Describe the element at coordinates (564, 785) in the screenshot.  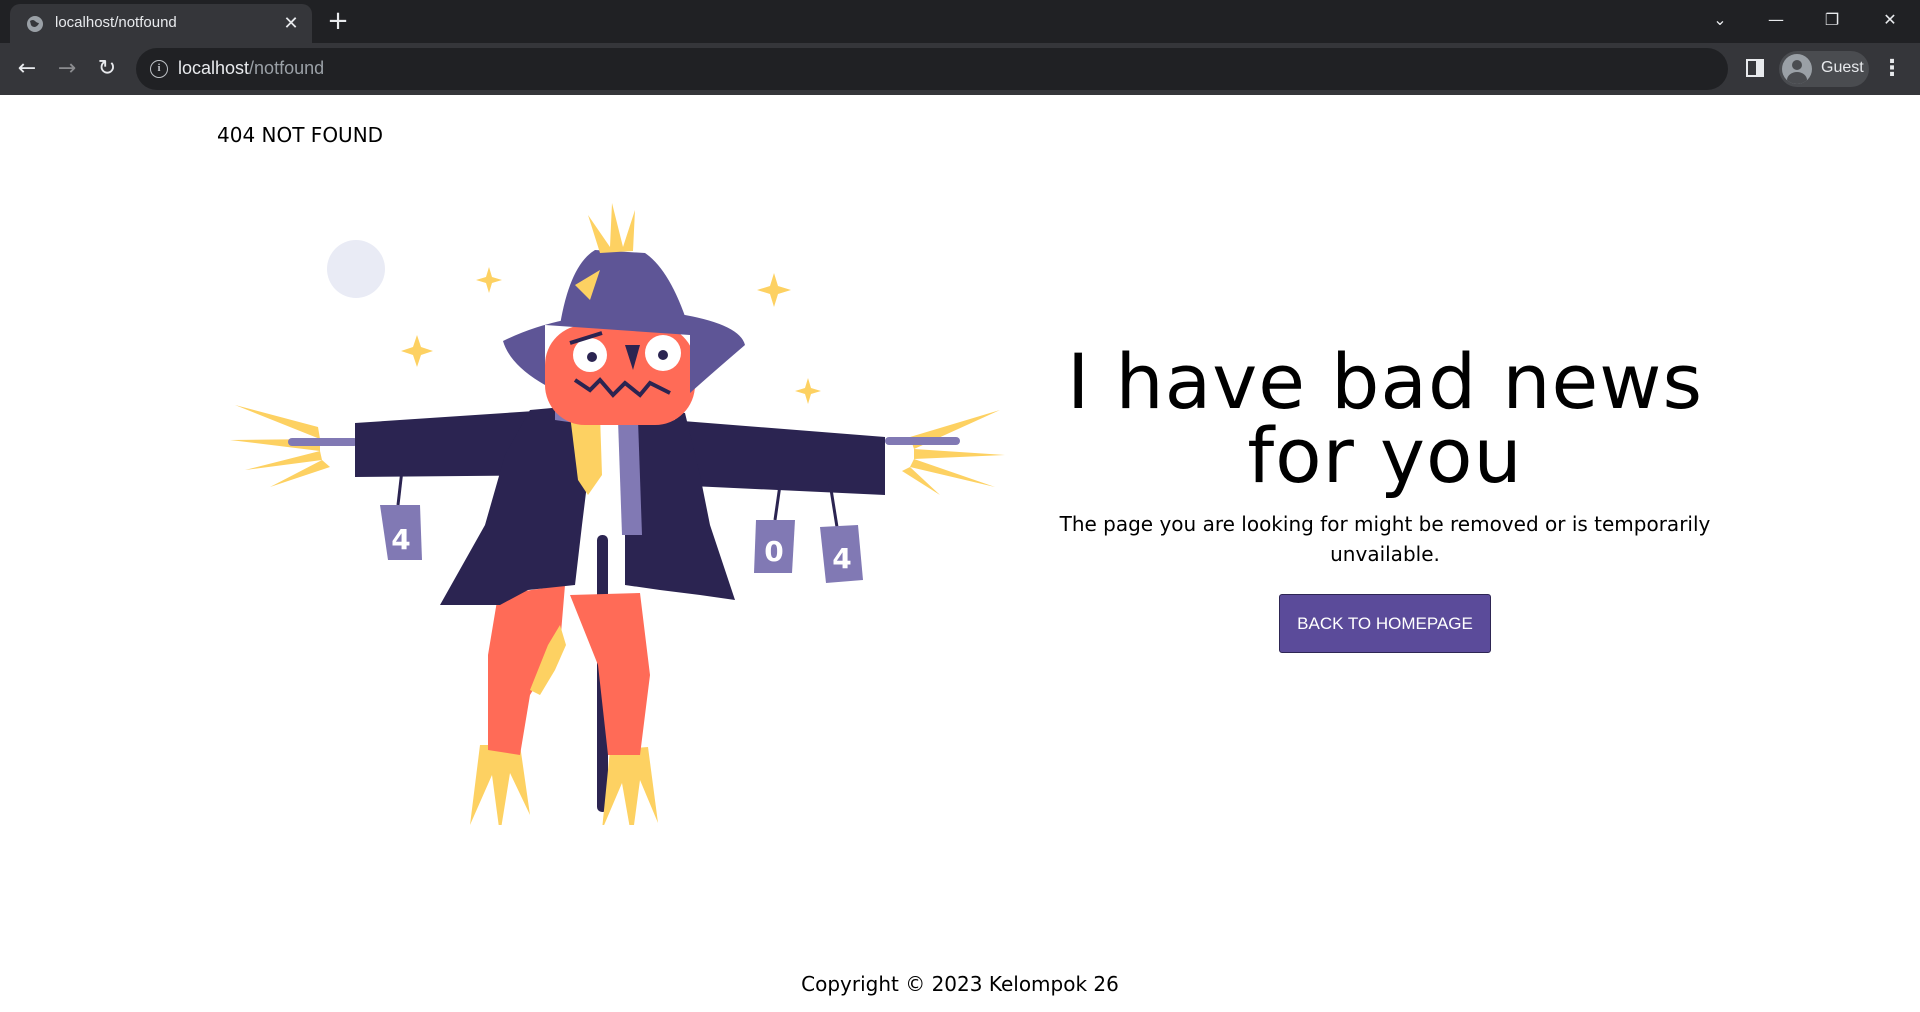
I see `straw-feet` at that location.